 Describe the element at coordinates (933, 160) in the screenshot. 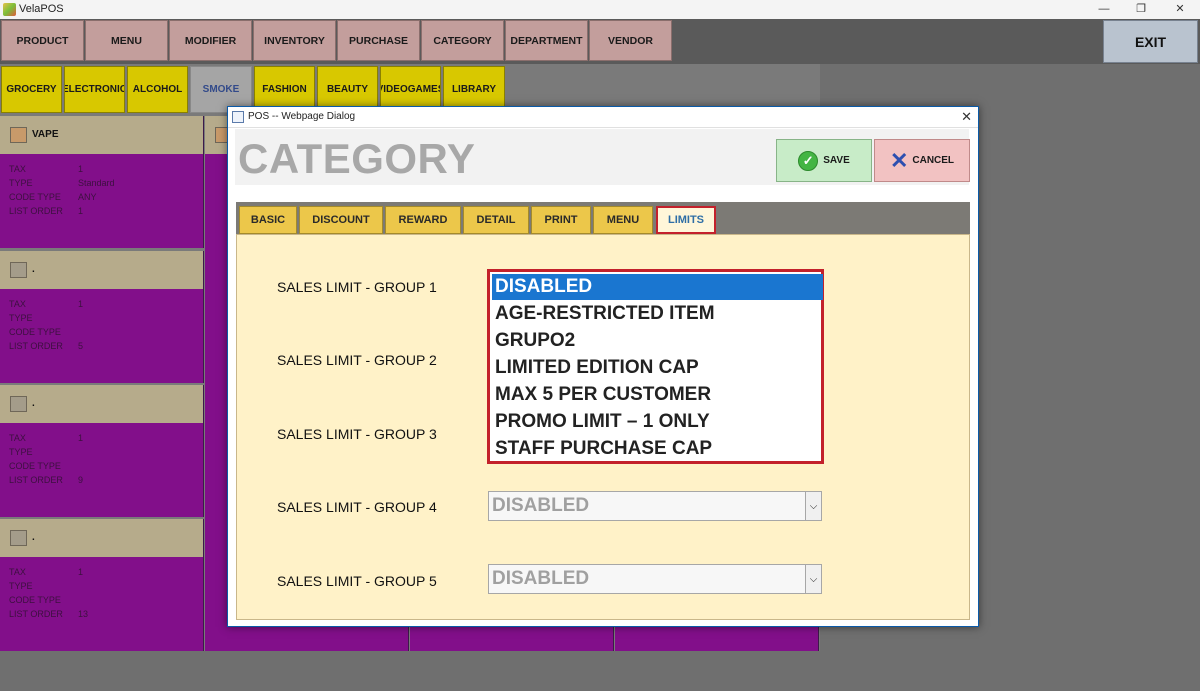

I see `cancel-label: CANCEL` at that location.